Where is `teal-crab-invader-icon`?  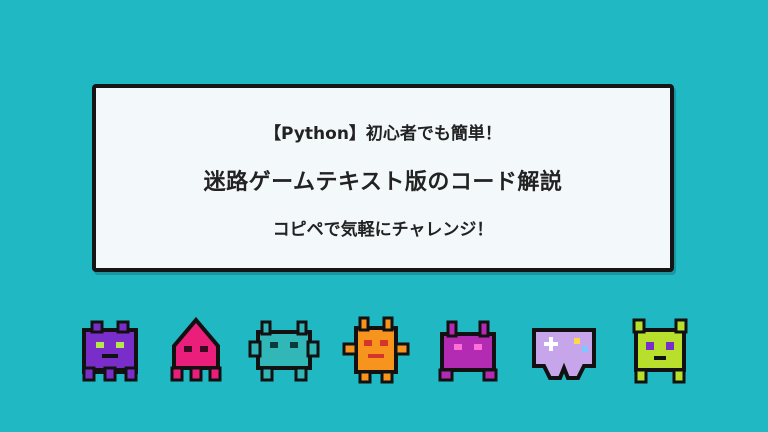
teal-crab-invader-icon is located at coordinates (284, 352).